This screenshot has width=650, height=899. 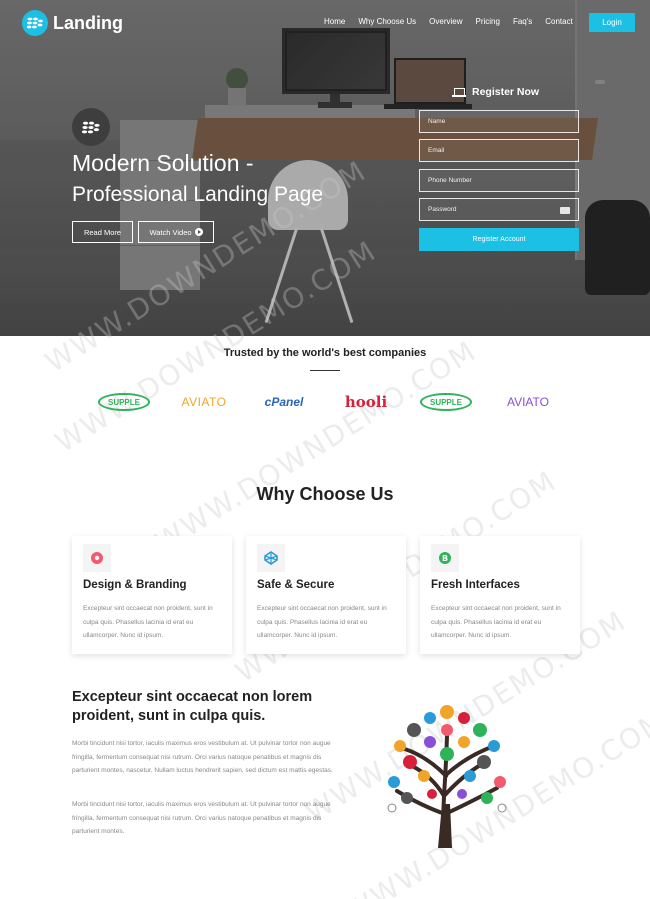 What do you see at coordinates (163, 163) in the screenshot?
I see `hero-title: Modern Solution -` at bounding box center [163, 163].